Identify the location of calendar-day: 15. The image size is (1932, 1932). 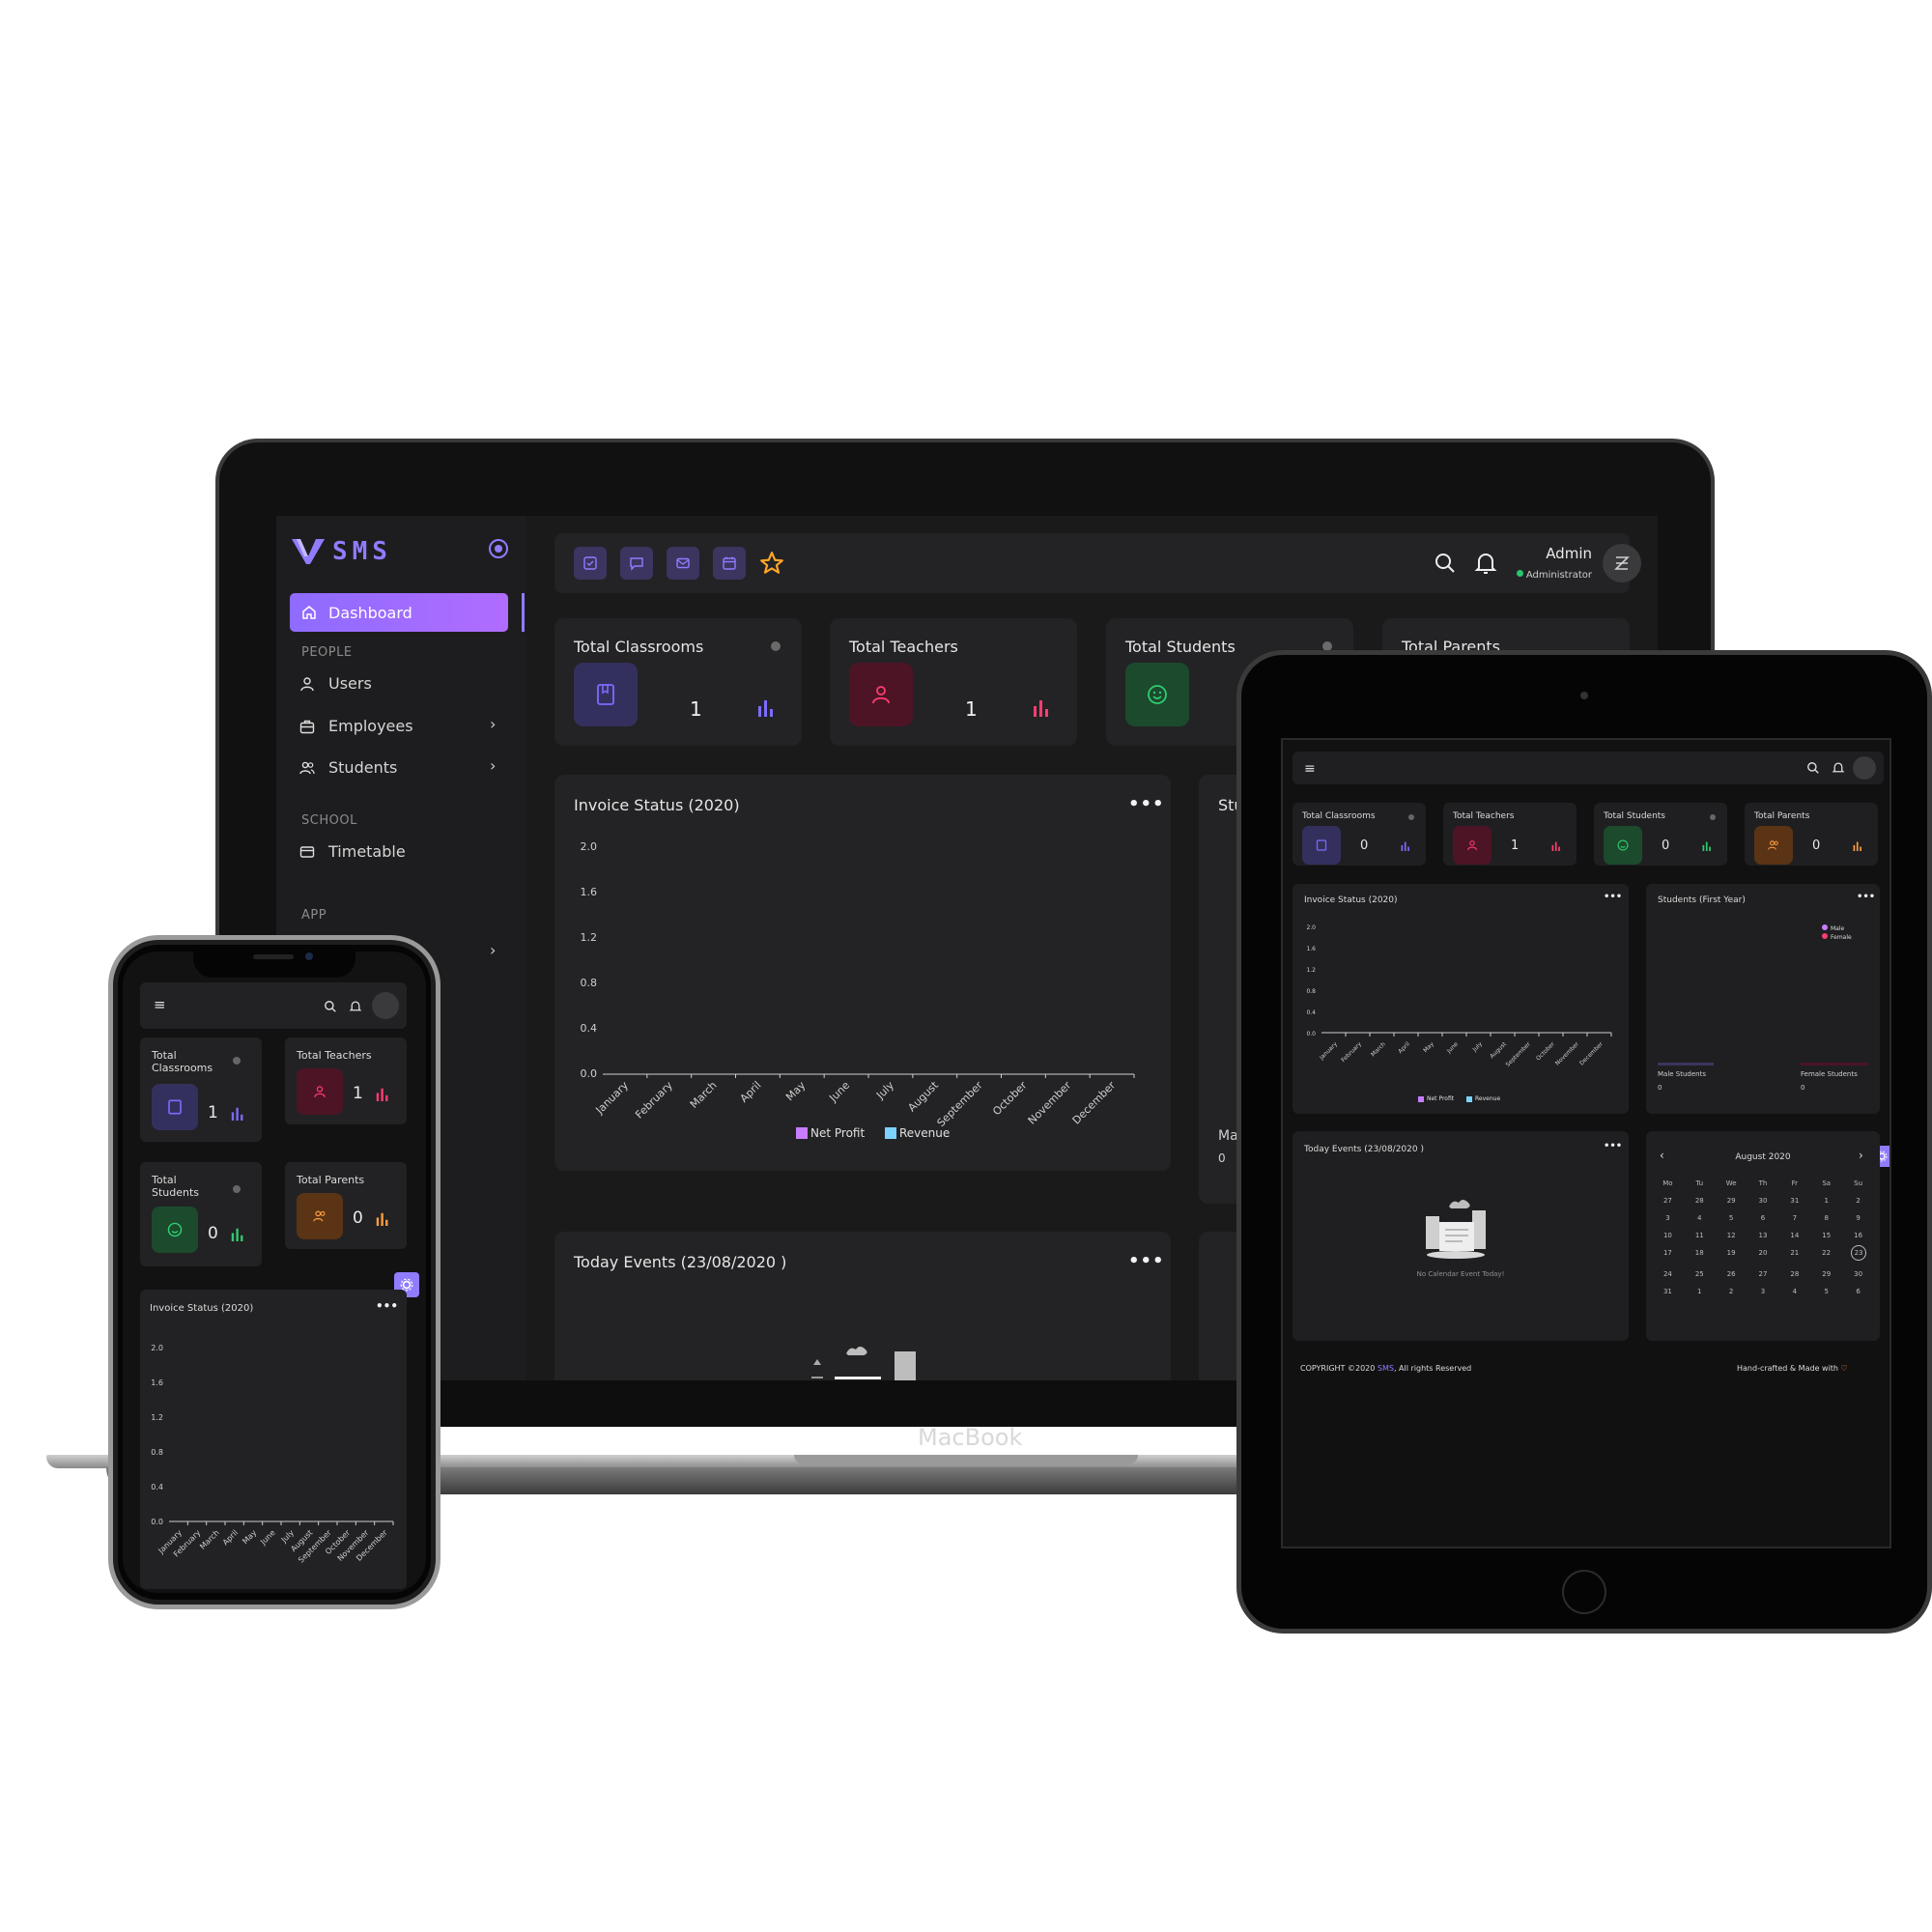
(1826, 1235).